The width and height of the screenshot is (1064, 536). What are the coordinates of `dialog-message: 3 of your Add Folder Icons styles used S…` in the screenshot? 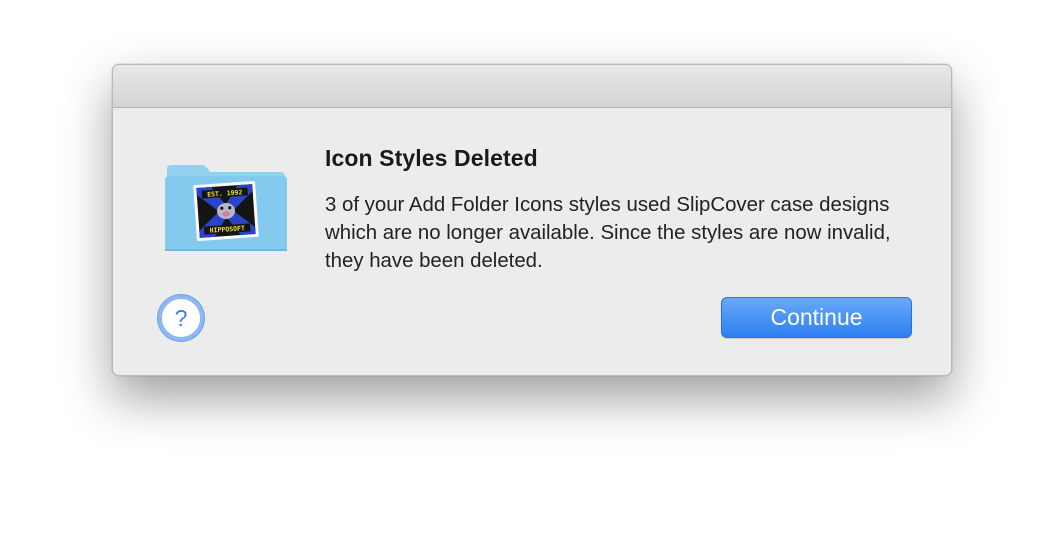 It's located at (608, 233).